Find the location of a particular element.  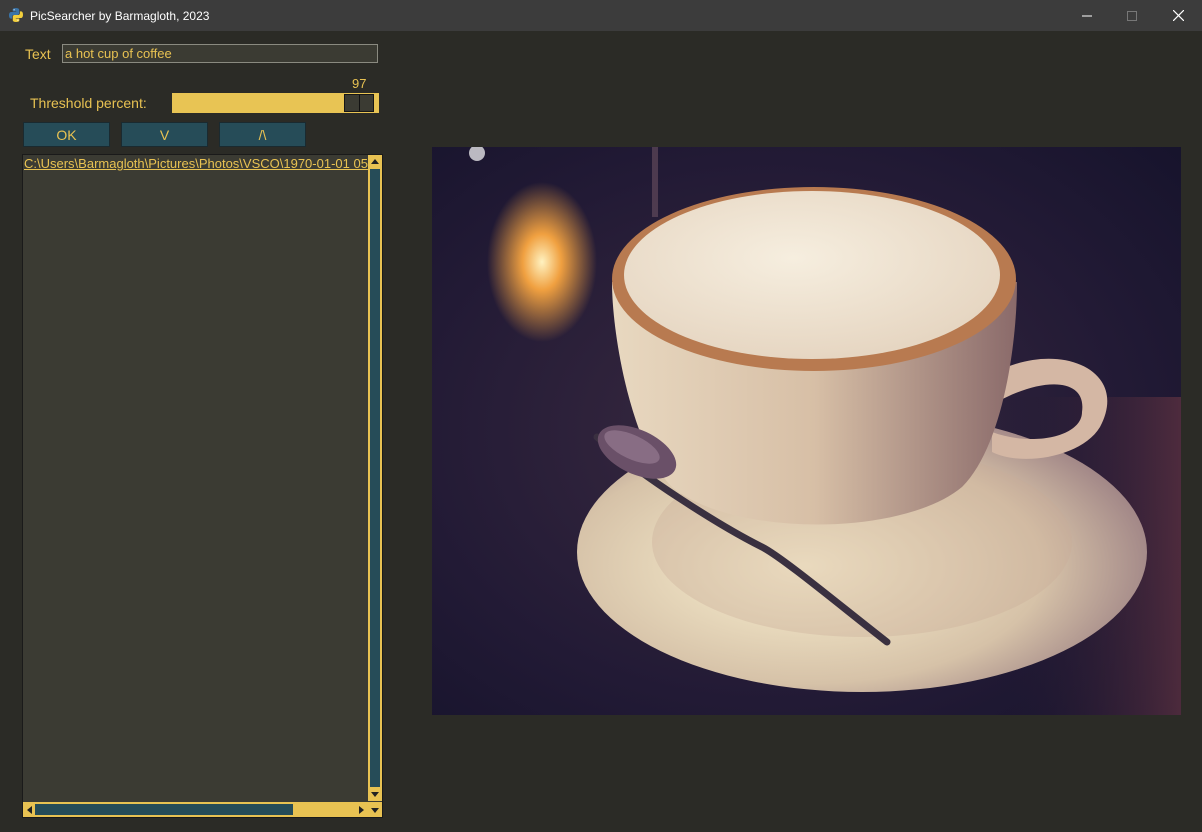

horizontal-scrollbar-thumb is located at coordinates (164, 809).